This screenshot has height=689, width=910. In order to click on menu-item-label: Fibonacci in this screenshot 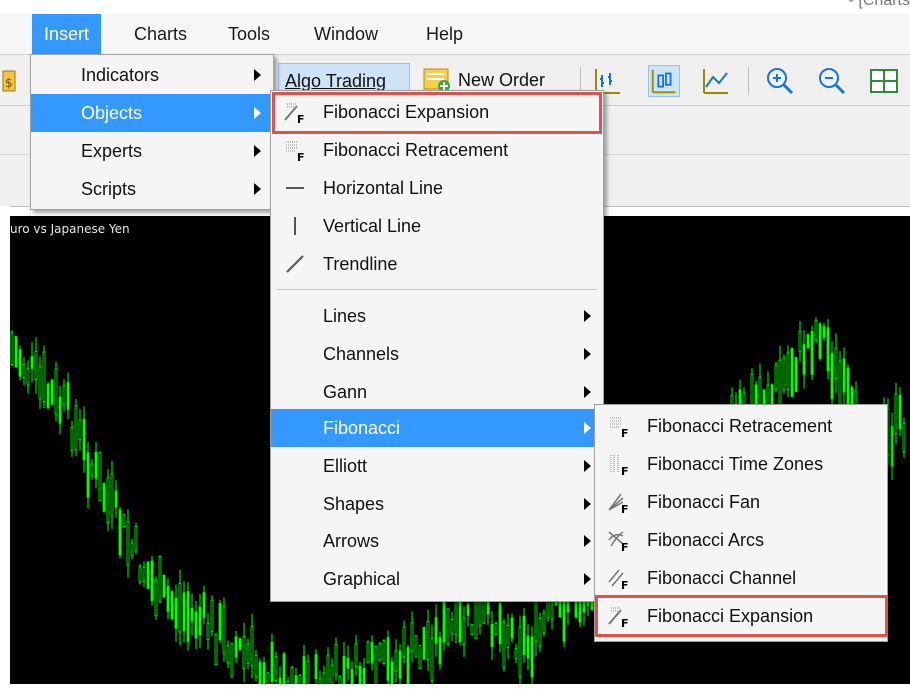, I will do `click(362, 428)`.